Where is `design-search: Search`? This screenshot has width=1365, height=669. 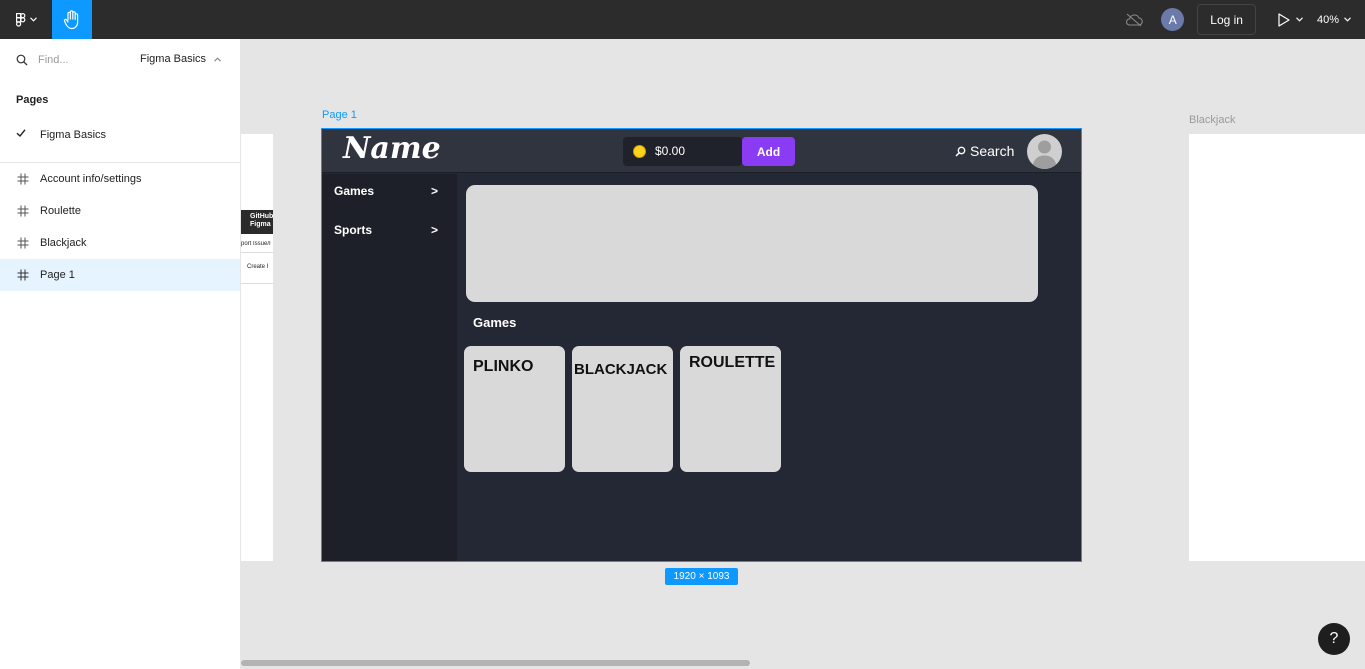
design-search: Search is located at coordinates (984, 151).